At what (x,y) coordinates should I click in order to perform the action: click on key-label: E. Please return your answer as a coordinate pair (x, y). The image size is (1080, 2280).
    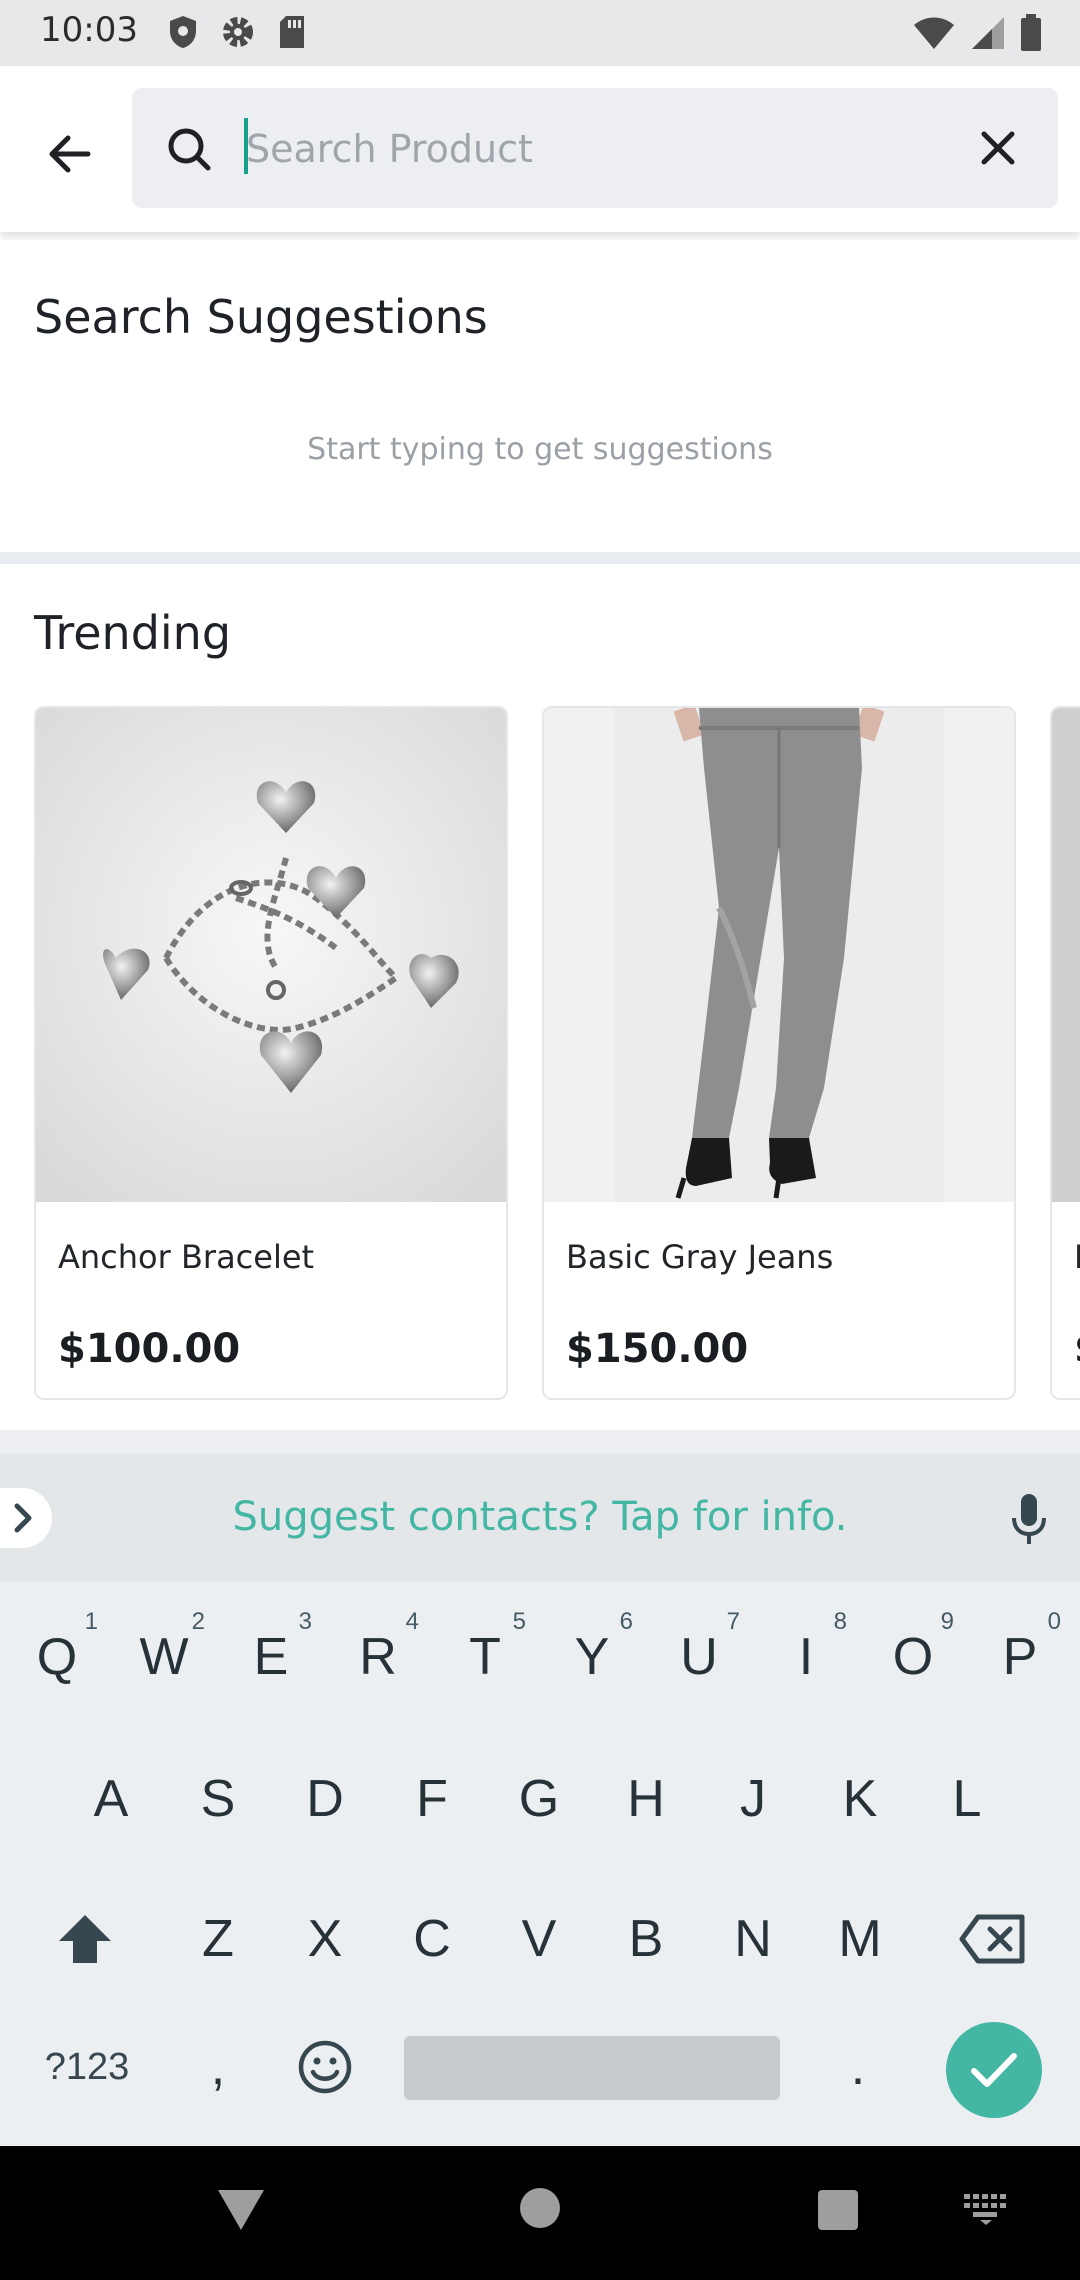
    Looking at the image, I should click on (271, 1657).